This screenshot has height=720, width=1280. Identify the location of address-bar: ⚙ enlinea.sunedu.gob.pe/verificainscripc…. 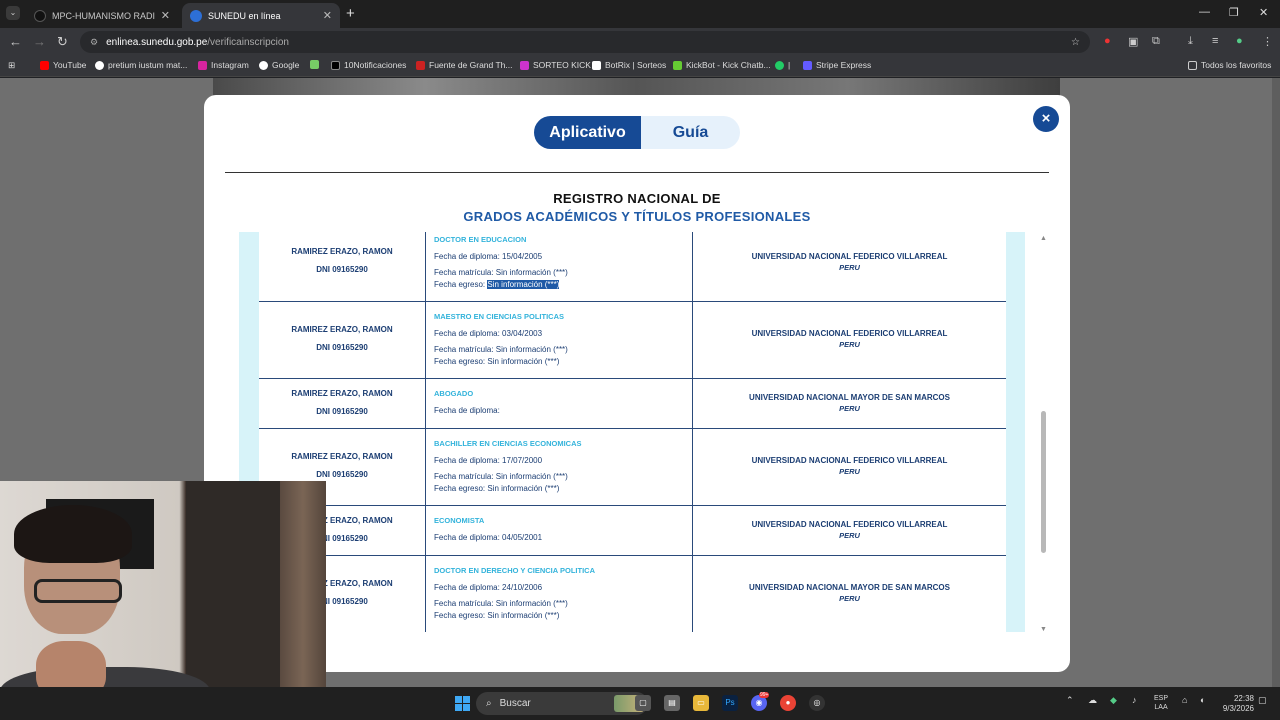
(585, 42).